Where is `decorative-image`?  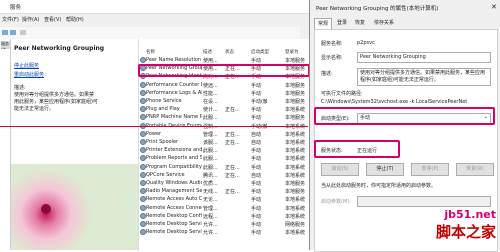
decorative-image is located at coordinates (74, 207).